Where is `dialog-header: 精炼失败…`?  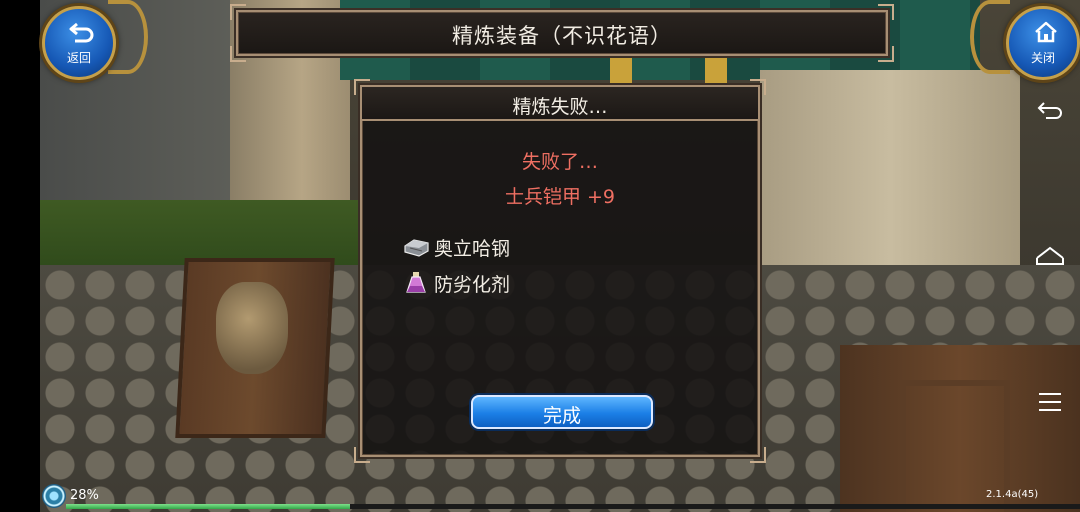
dialog-header: 精炼失败… is located at coordinates (560, 104).